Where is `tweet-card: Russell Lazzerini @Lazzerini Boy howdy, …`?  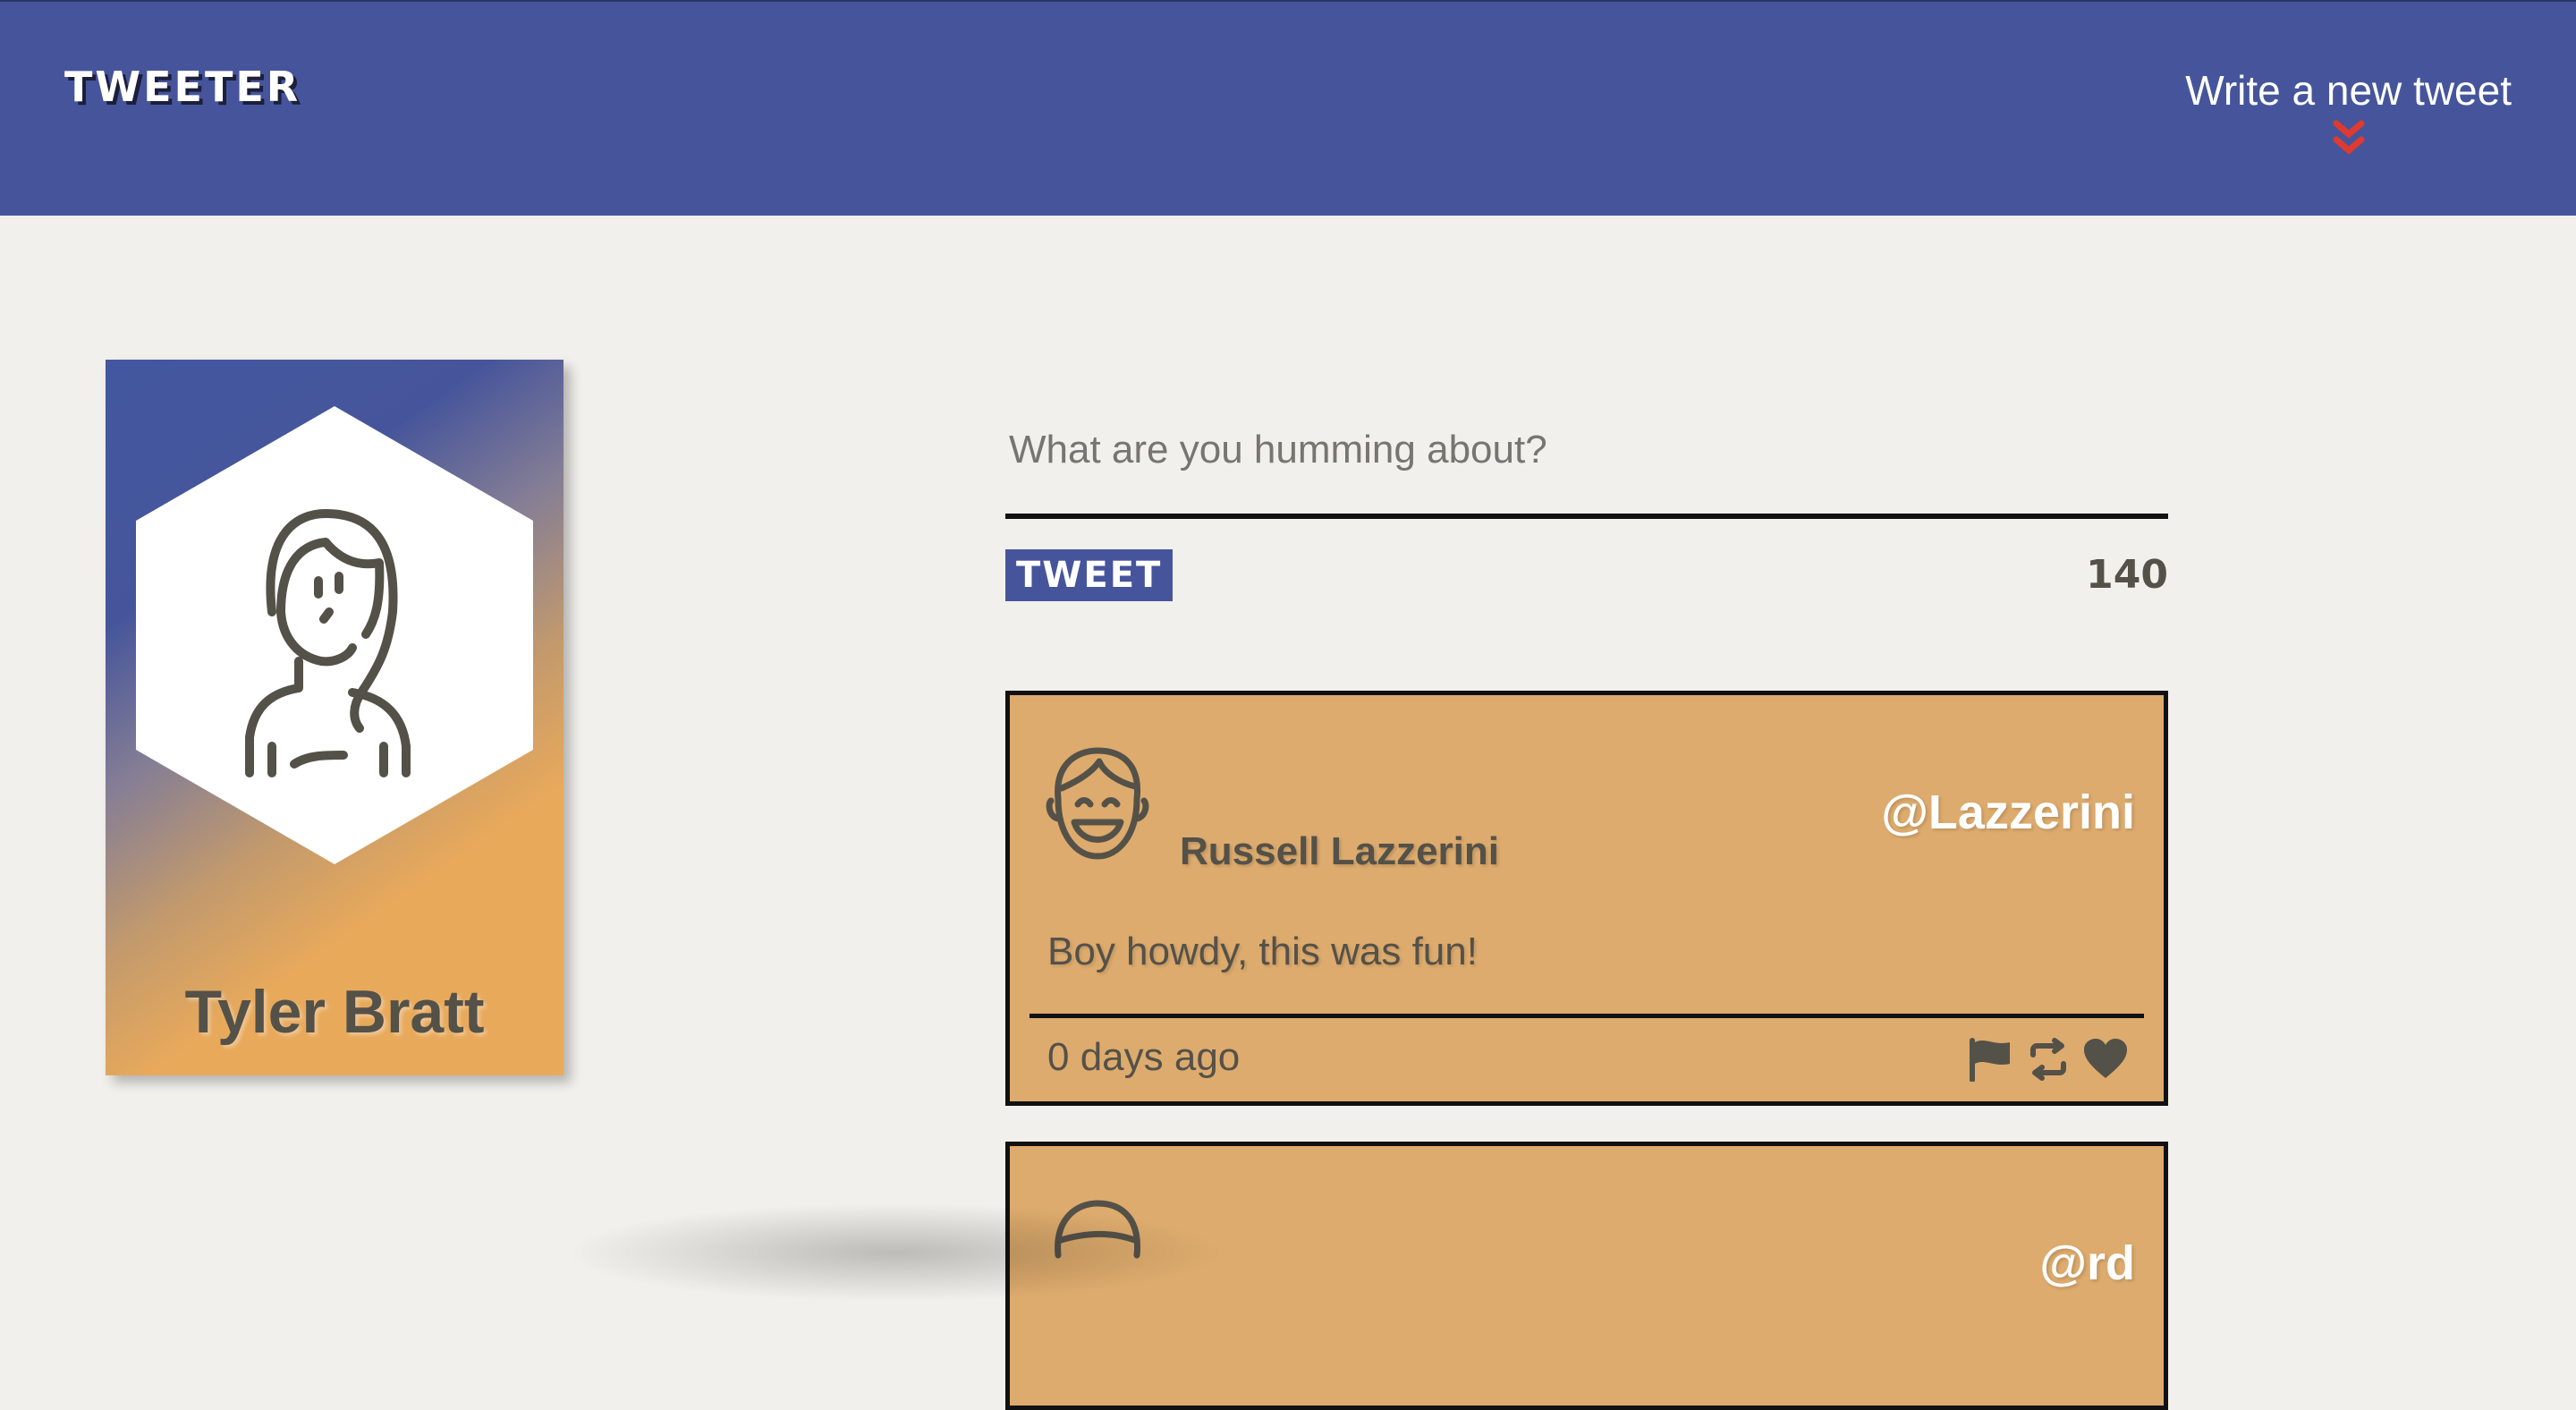
tweet-card: Russell Lazzerini @Lazzerini Boy howdy, … is located at coordinates (1586, 899).